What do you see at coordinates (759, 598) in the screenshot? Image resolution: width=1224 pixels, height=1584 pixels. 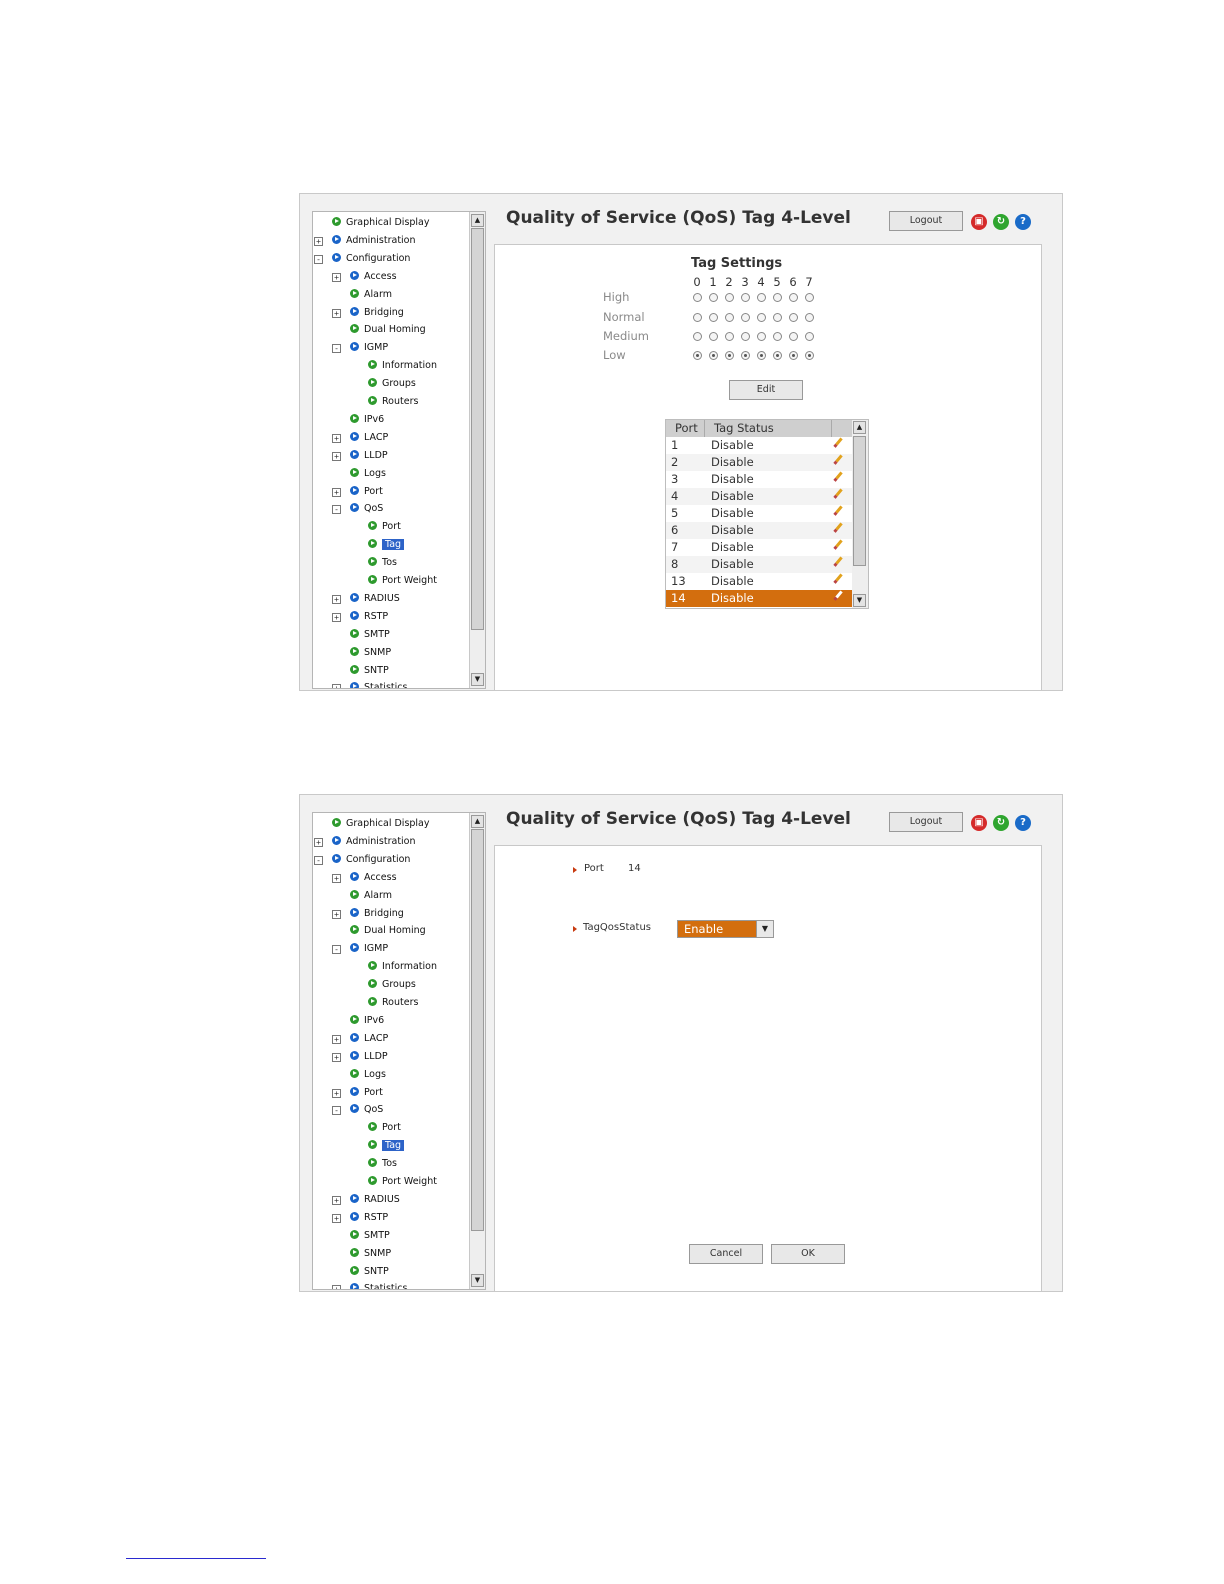 I see `table-row: 14 Disable` at bounding box center [759, 598].